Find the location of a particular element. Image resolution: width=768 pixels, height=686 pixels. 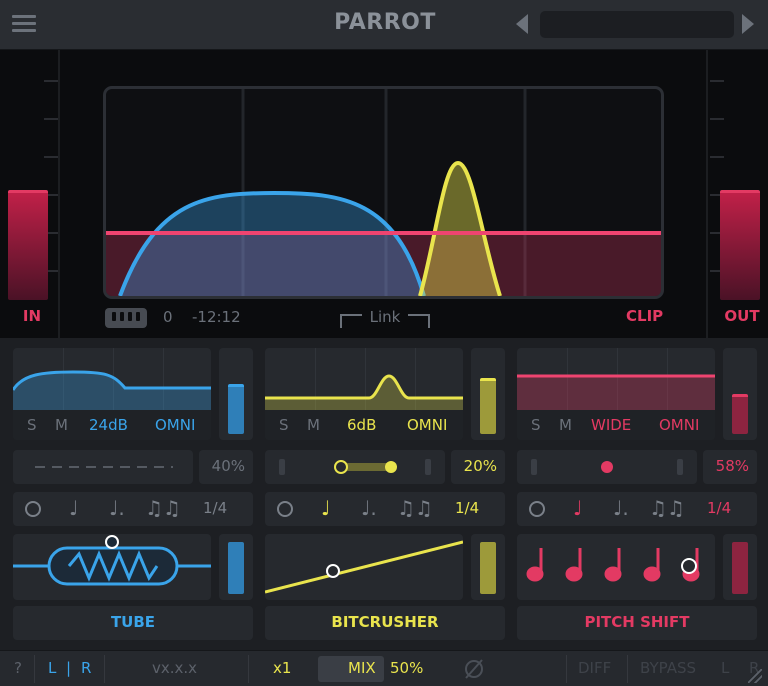

link-toggle: Link is located at coordinates (385, 317).